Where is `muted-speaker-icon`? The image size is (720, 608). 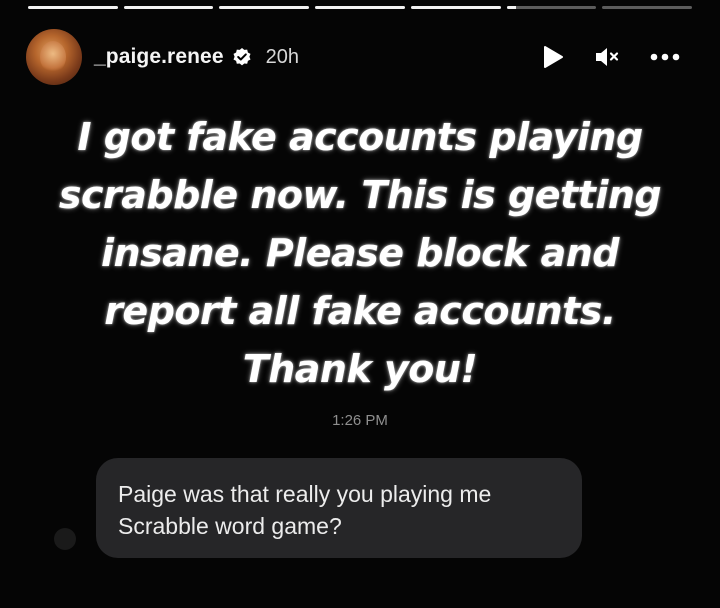
muted-speaker-icon is located at coordinates (607, 57).